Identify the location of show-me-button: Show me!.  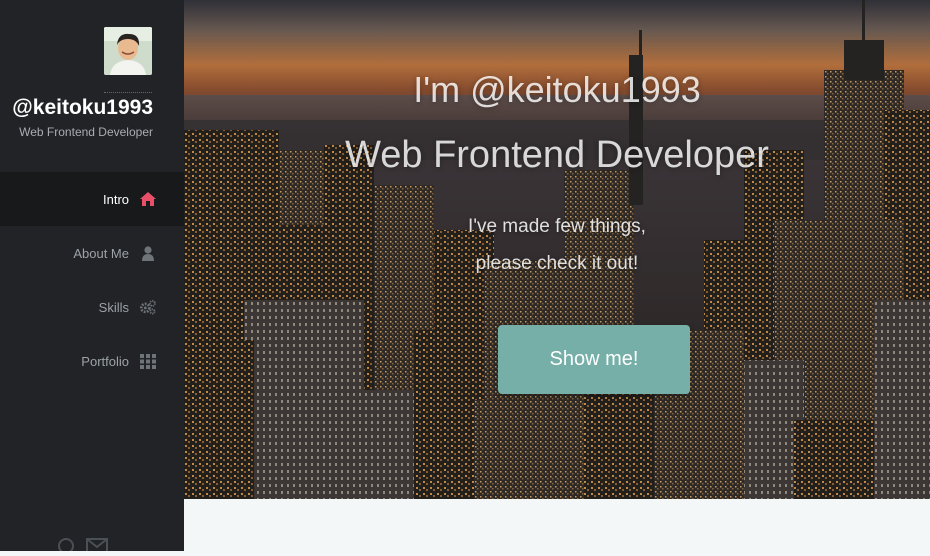
(594, 359).